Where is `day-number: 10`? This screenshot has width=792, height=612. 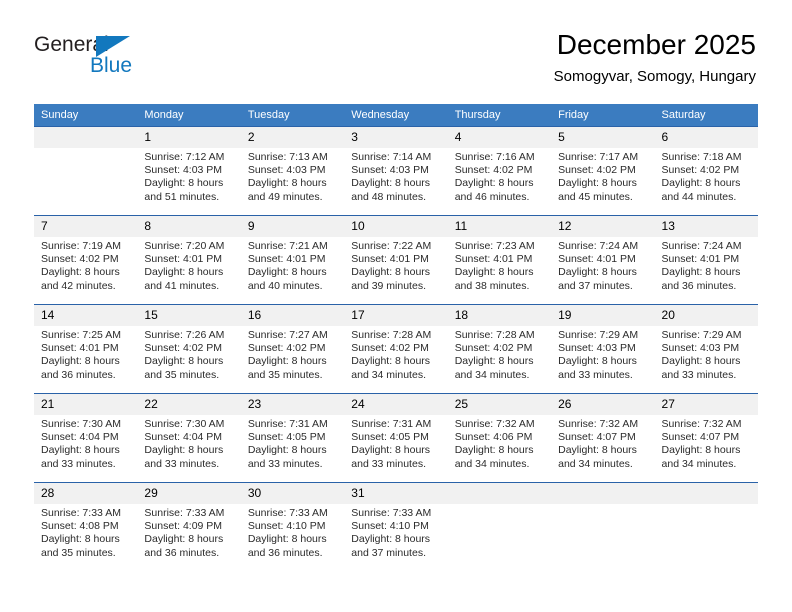 day-number: 10 is located at coordinates (396, 226).